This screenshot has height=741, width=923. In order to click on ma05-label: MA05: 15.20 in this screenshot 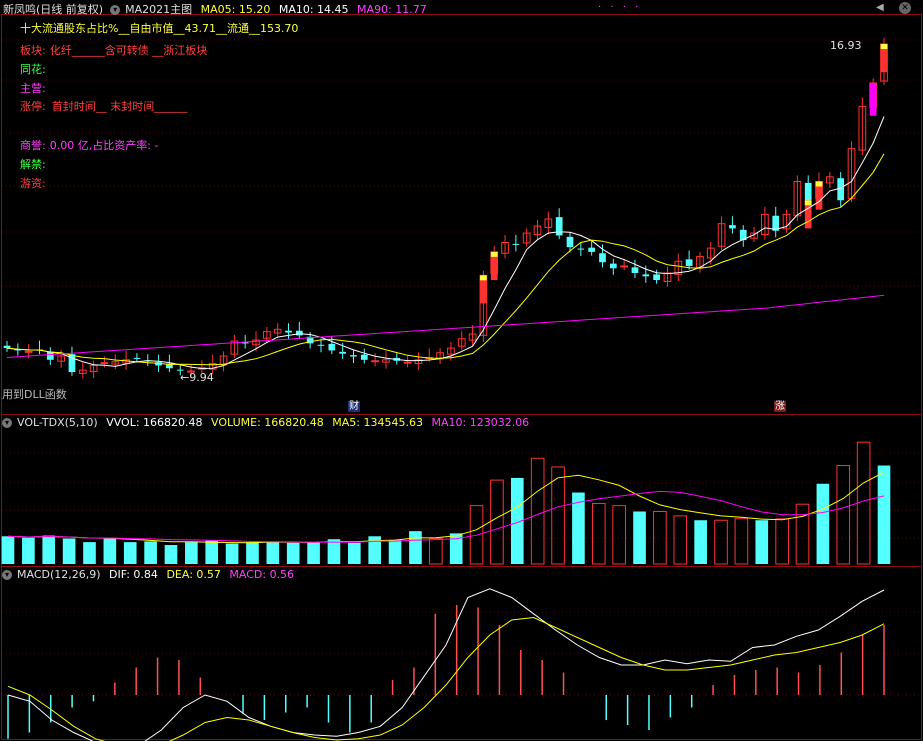, I will do `click(235, 9)`.